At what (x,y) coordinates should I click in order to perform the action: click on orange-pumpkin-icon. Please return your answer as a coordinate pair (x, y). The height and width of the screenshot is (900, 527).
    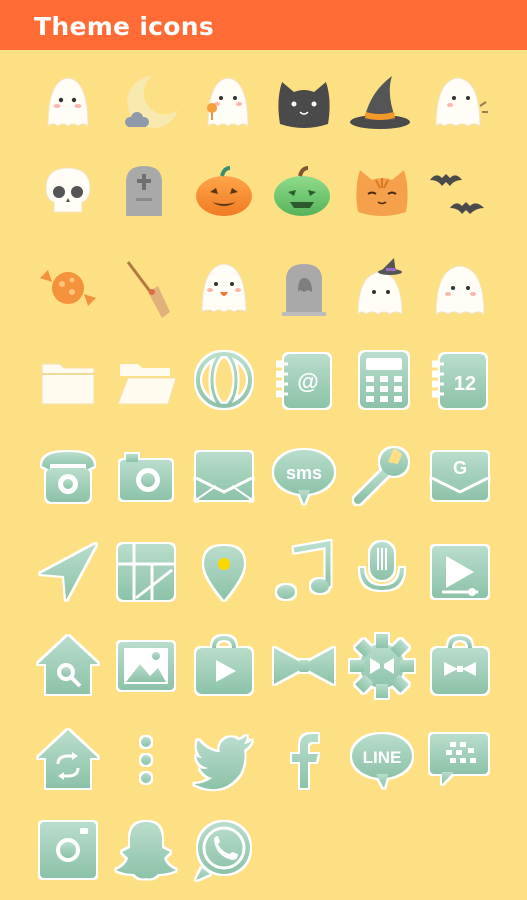
    Looking at the image, I should click on (224, 190).